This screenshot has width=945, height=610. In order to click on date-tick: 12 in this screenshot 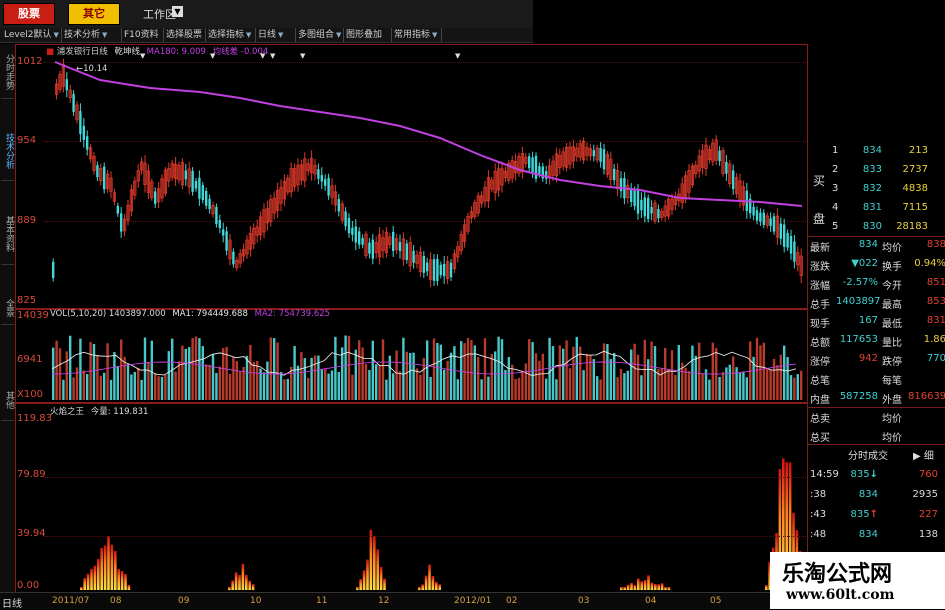, I will do `click(384, 601)`.